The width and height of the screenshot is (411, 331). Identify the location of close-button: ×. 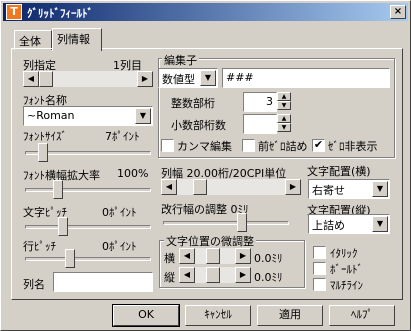
(398, 12).